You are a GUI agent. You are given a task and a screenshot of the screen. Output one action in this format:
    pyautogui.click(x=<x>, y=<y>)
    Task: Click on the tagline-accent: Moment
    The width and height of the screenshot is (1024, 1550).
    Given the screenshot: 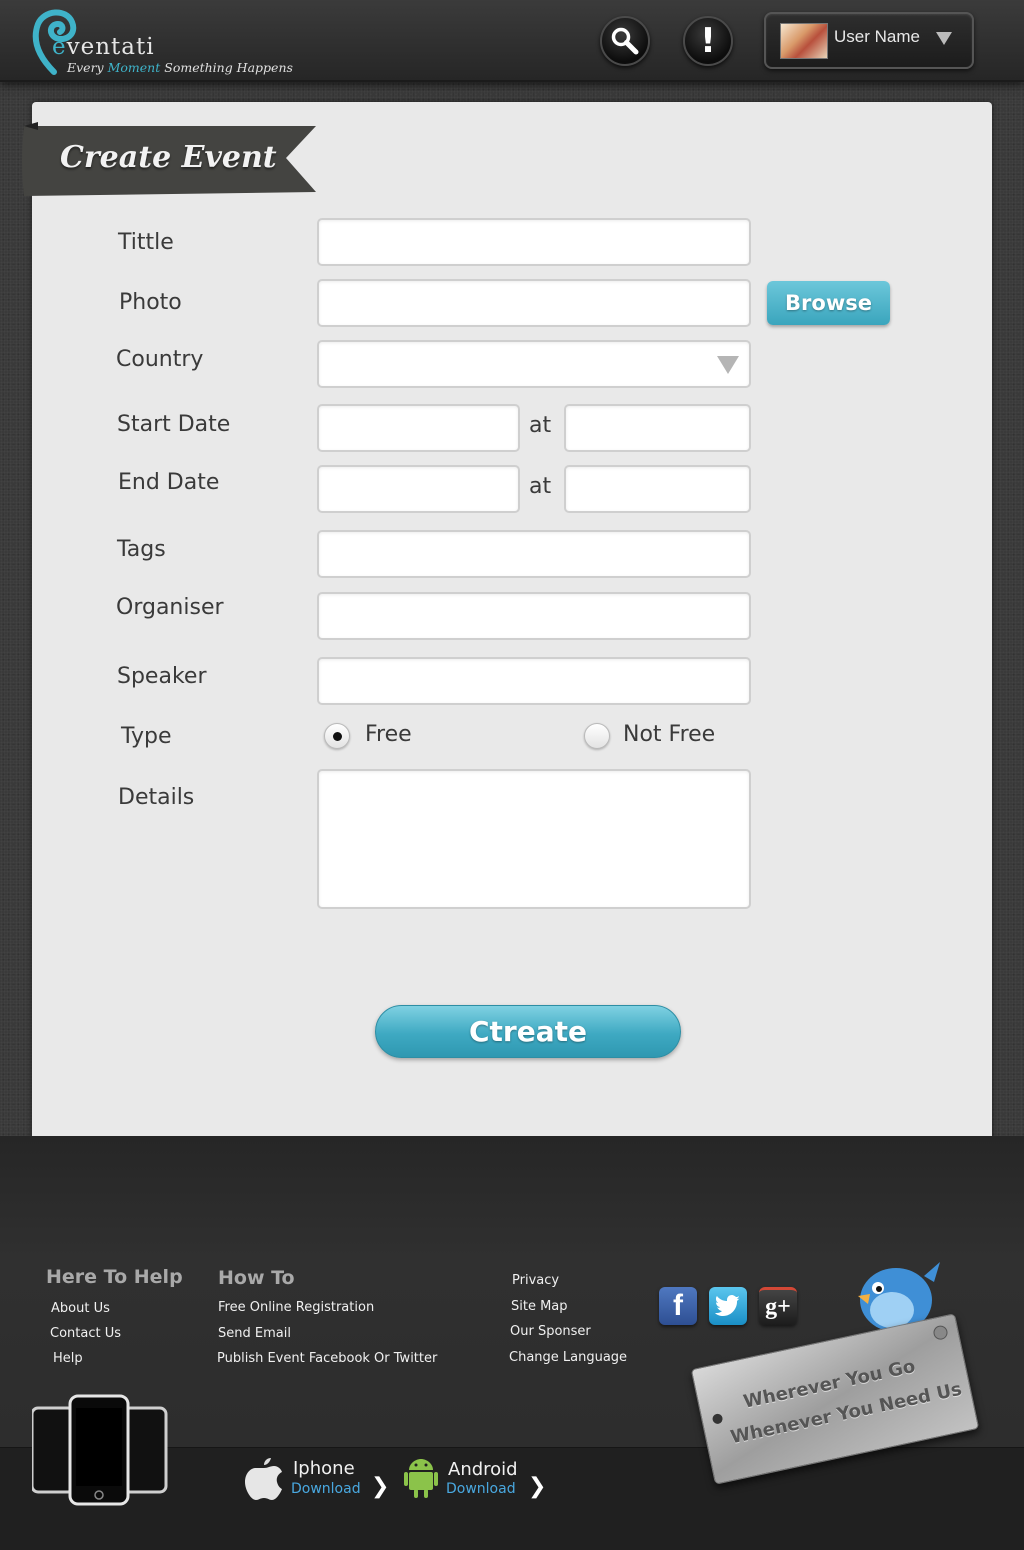 What is the action you would take?
    pyautogui.click(x=134, y=67)
    